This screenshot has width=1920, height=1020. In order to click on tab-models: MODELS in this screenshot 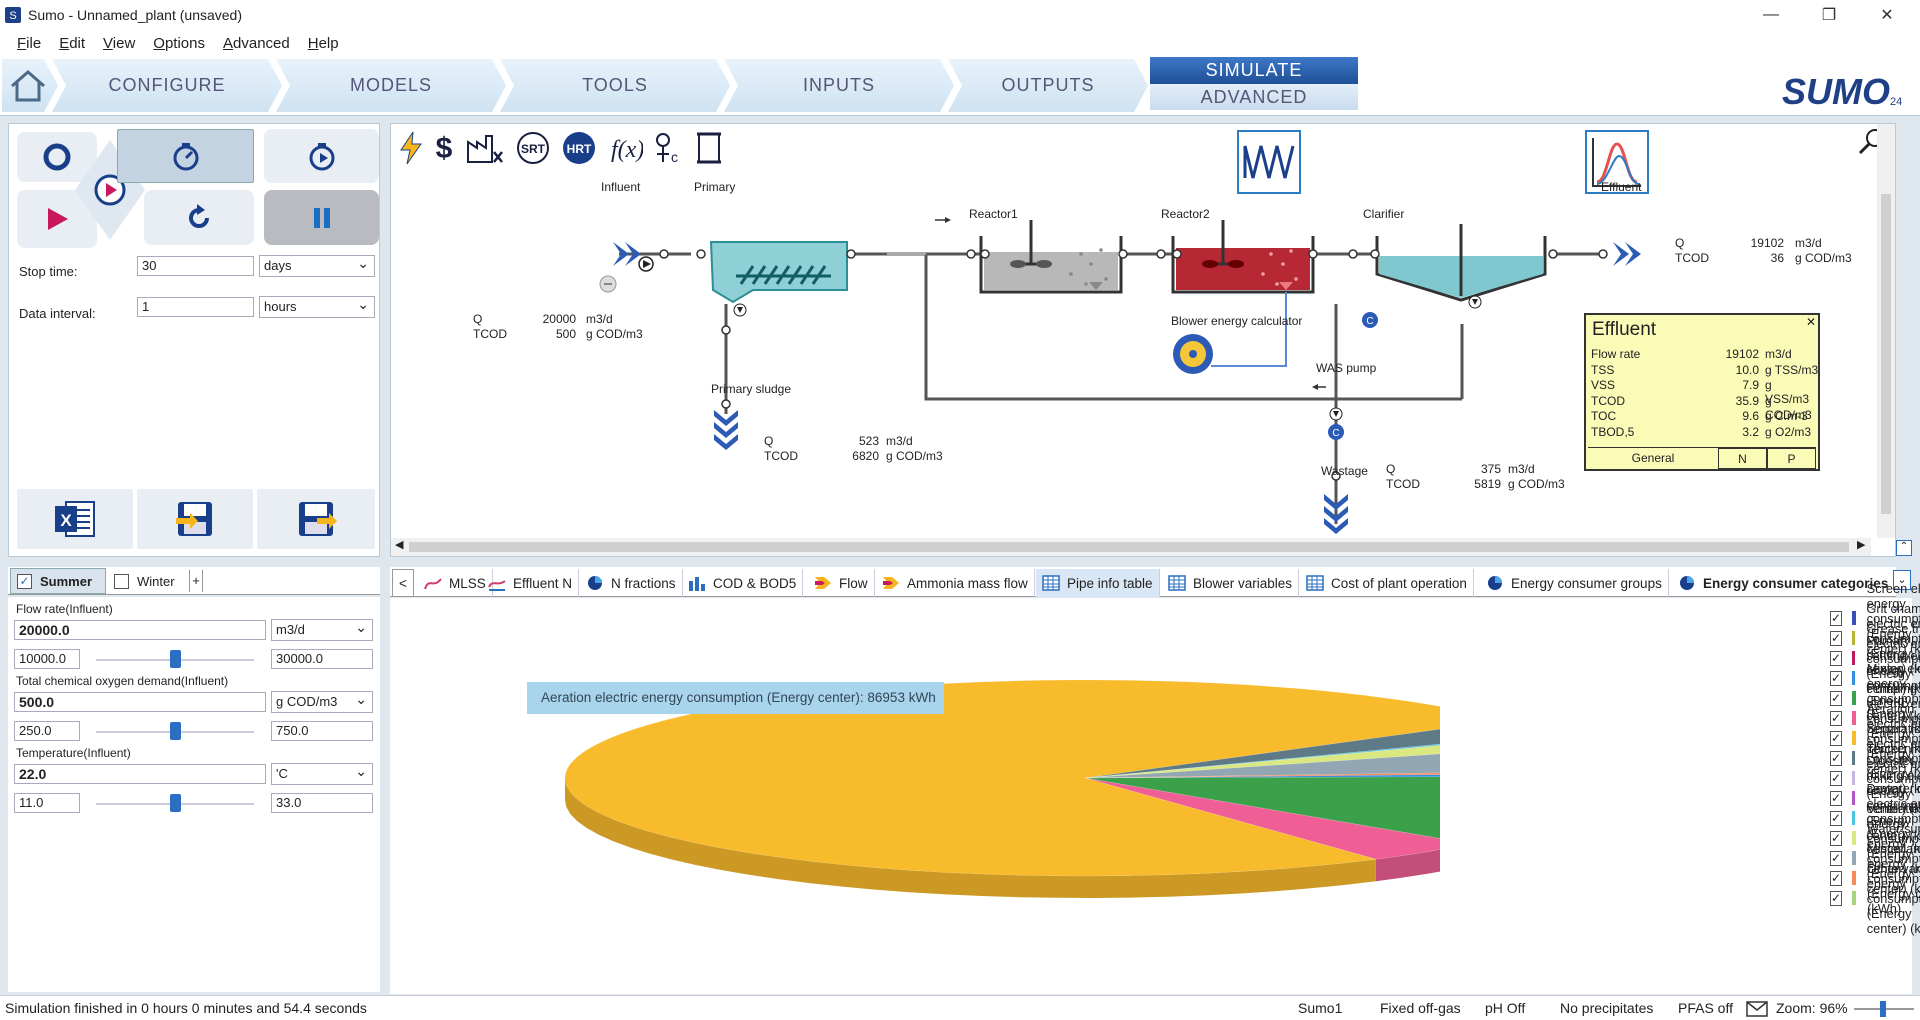, I will do `click(391, 85)`.